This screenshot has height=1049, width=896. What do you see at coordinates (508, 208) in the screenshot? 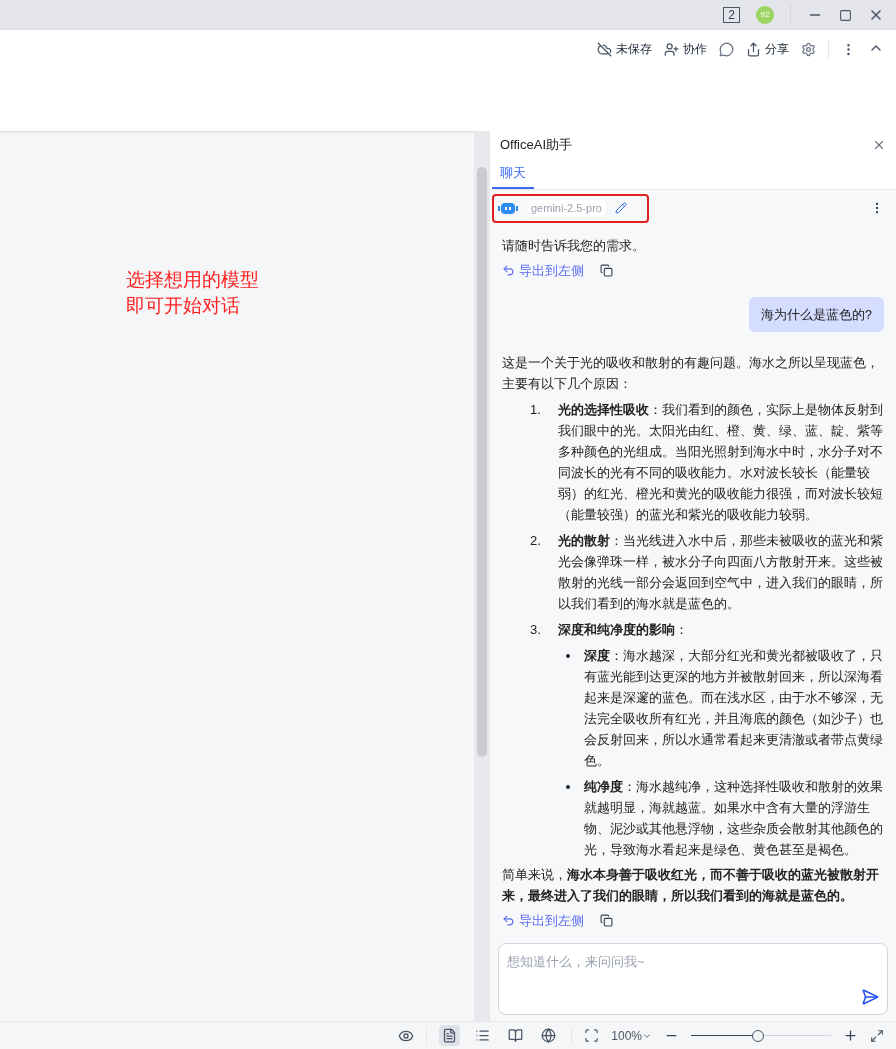
I see `robot-icon` at bounding box center [508, 208].